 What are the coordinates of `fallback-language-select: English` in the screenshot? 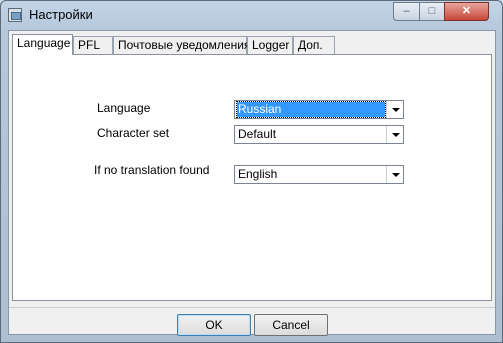 It's located at (319, 174).